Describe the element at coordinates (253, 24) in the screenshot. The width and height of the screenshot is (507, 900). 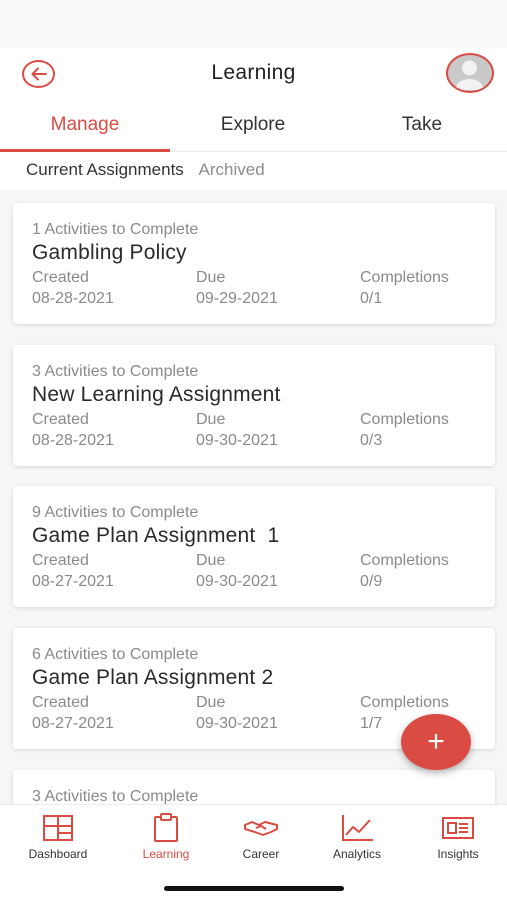
I see `status-bar` at that location.